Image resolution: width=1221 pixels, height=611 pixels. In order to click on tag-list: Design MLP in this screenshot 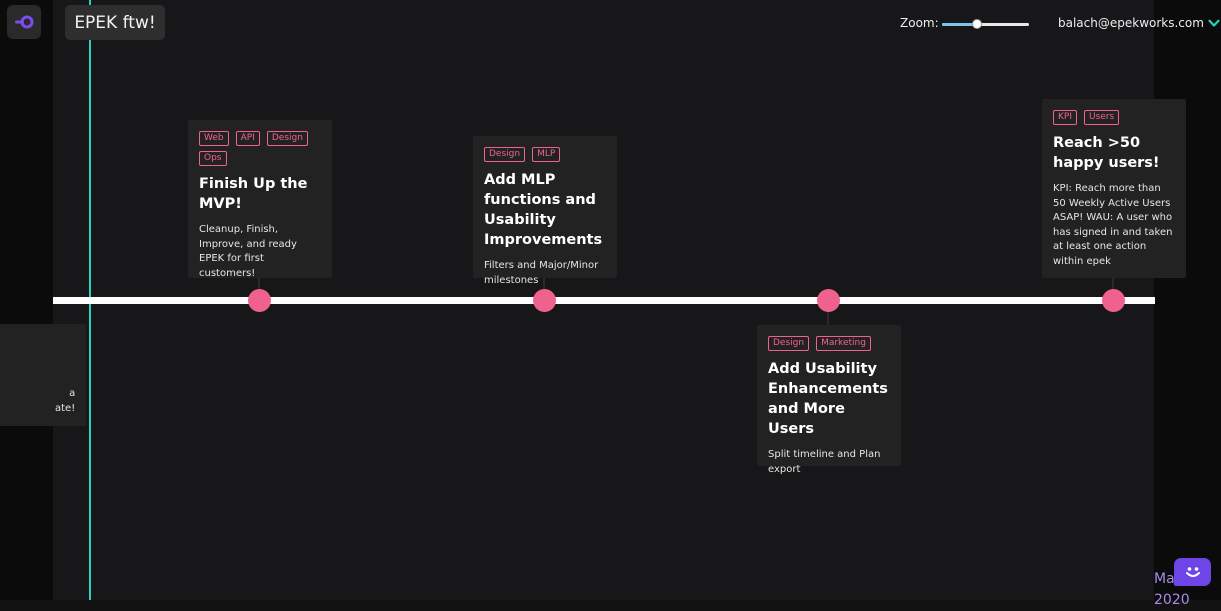, I will do `click(545, 154)`.